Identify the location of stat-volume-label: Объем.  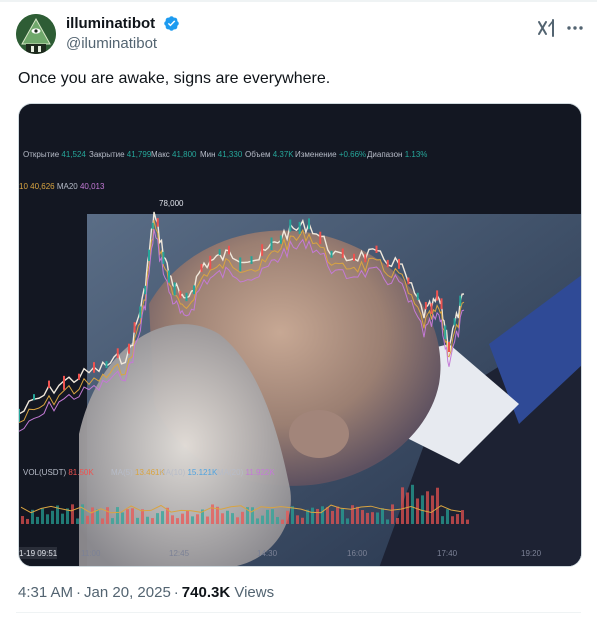
(258, 154).